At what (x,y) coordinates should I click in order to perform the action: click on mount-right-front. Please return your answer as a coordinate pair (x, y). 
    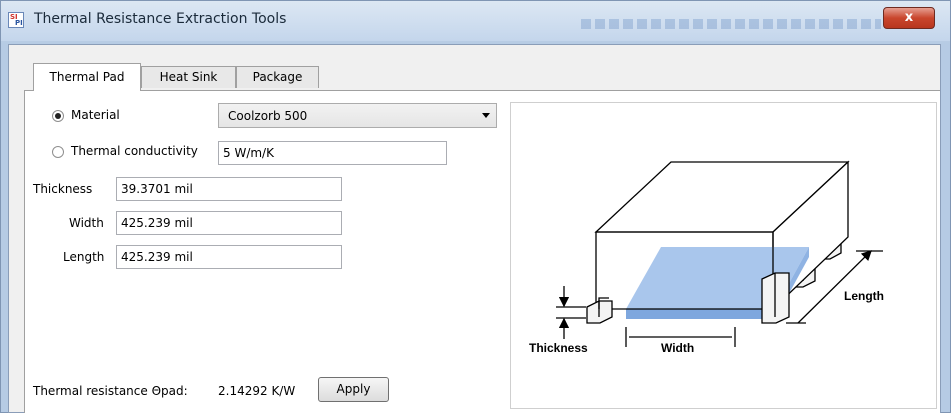
    Looking at the image, I should click on (775, 298).